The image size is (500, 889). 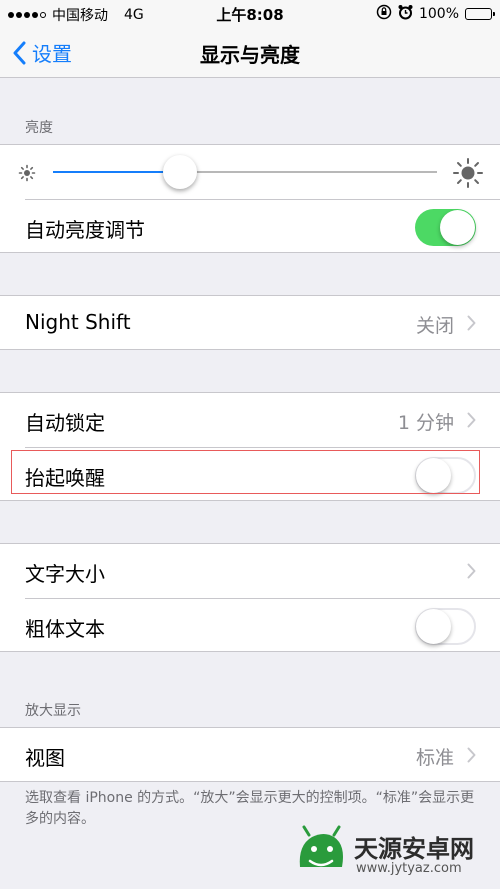 I want to click on night-shift-value: 关闭, so click(x=434, y=326).